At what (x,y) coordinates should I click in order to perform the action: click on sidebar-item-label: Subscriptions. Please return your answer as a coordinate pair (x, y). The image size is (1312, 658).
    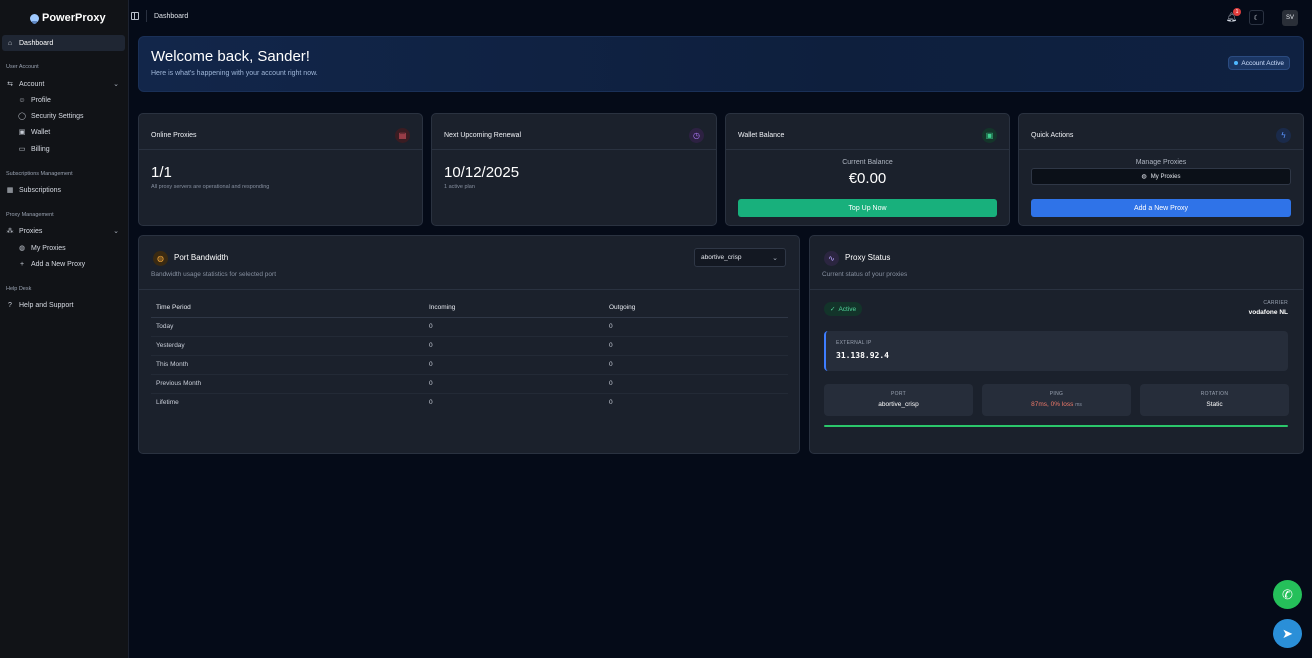
    Looking at the image, I should click on (40, 190).